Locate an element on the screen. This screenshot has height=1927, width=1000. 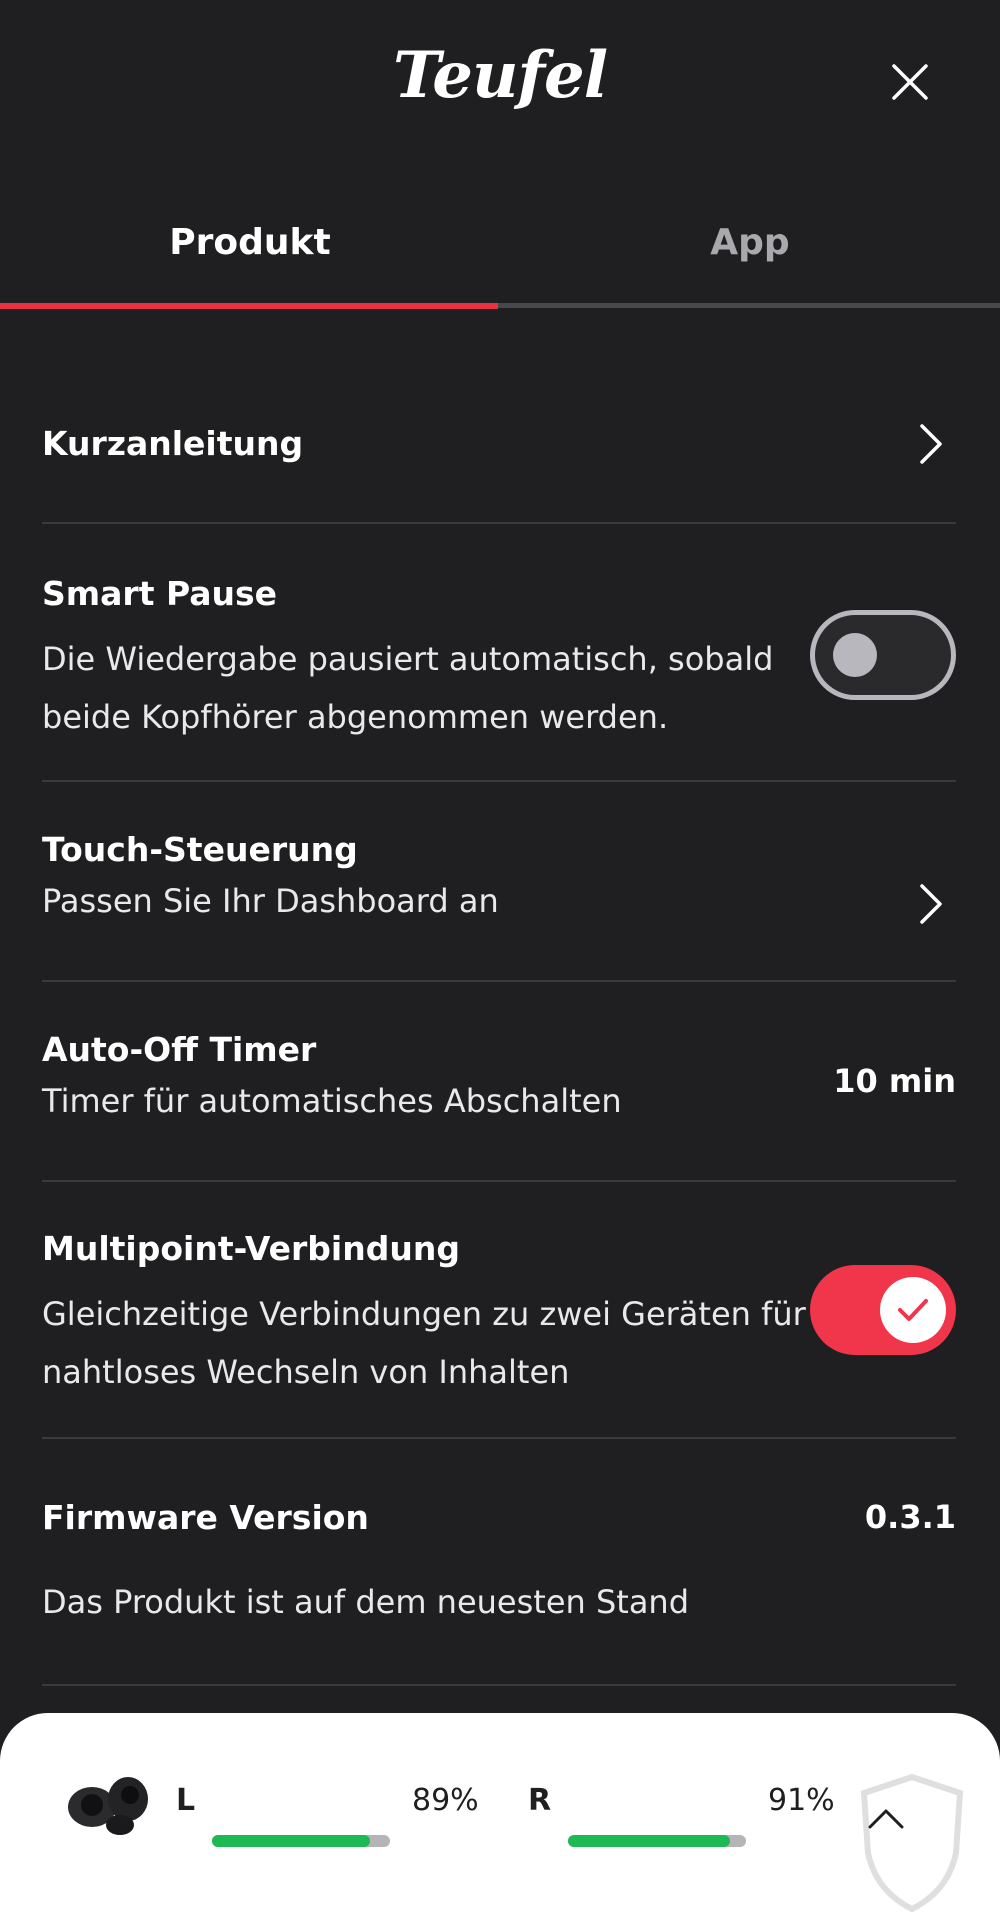
firmware-title: Firmware Version is located at coordinates (205, 1517).